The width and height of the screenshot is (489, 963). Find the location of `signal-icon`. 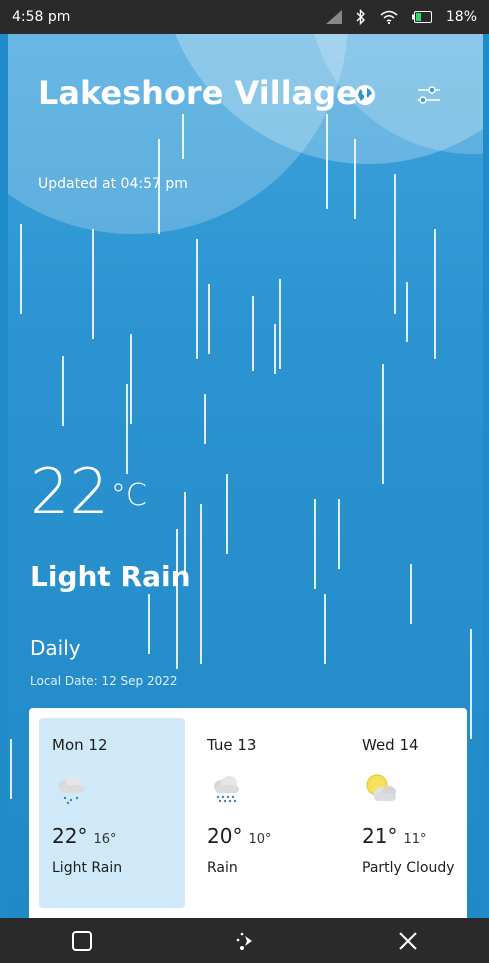

signal-icon is located at coordinates (333, 17).